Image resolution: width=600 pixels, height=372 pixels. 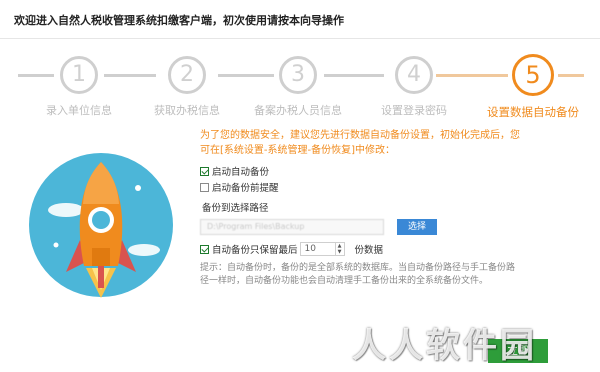 I want to click on keep-latest-row: 自动备份只保留最后 10 ▲ ▼ 份数据, so click(x=365, y=249).